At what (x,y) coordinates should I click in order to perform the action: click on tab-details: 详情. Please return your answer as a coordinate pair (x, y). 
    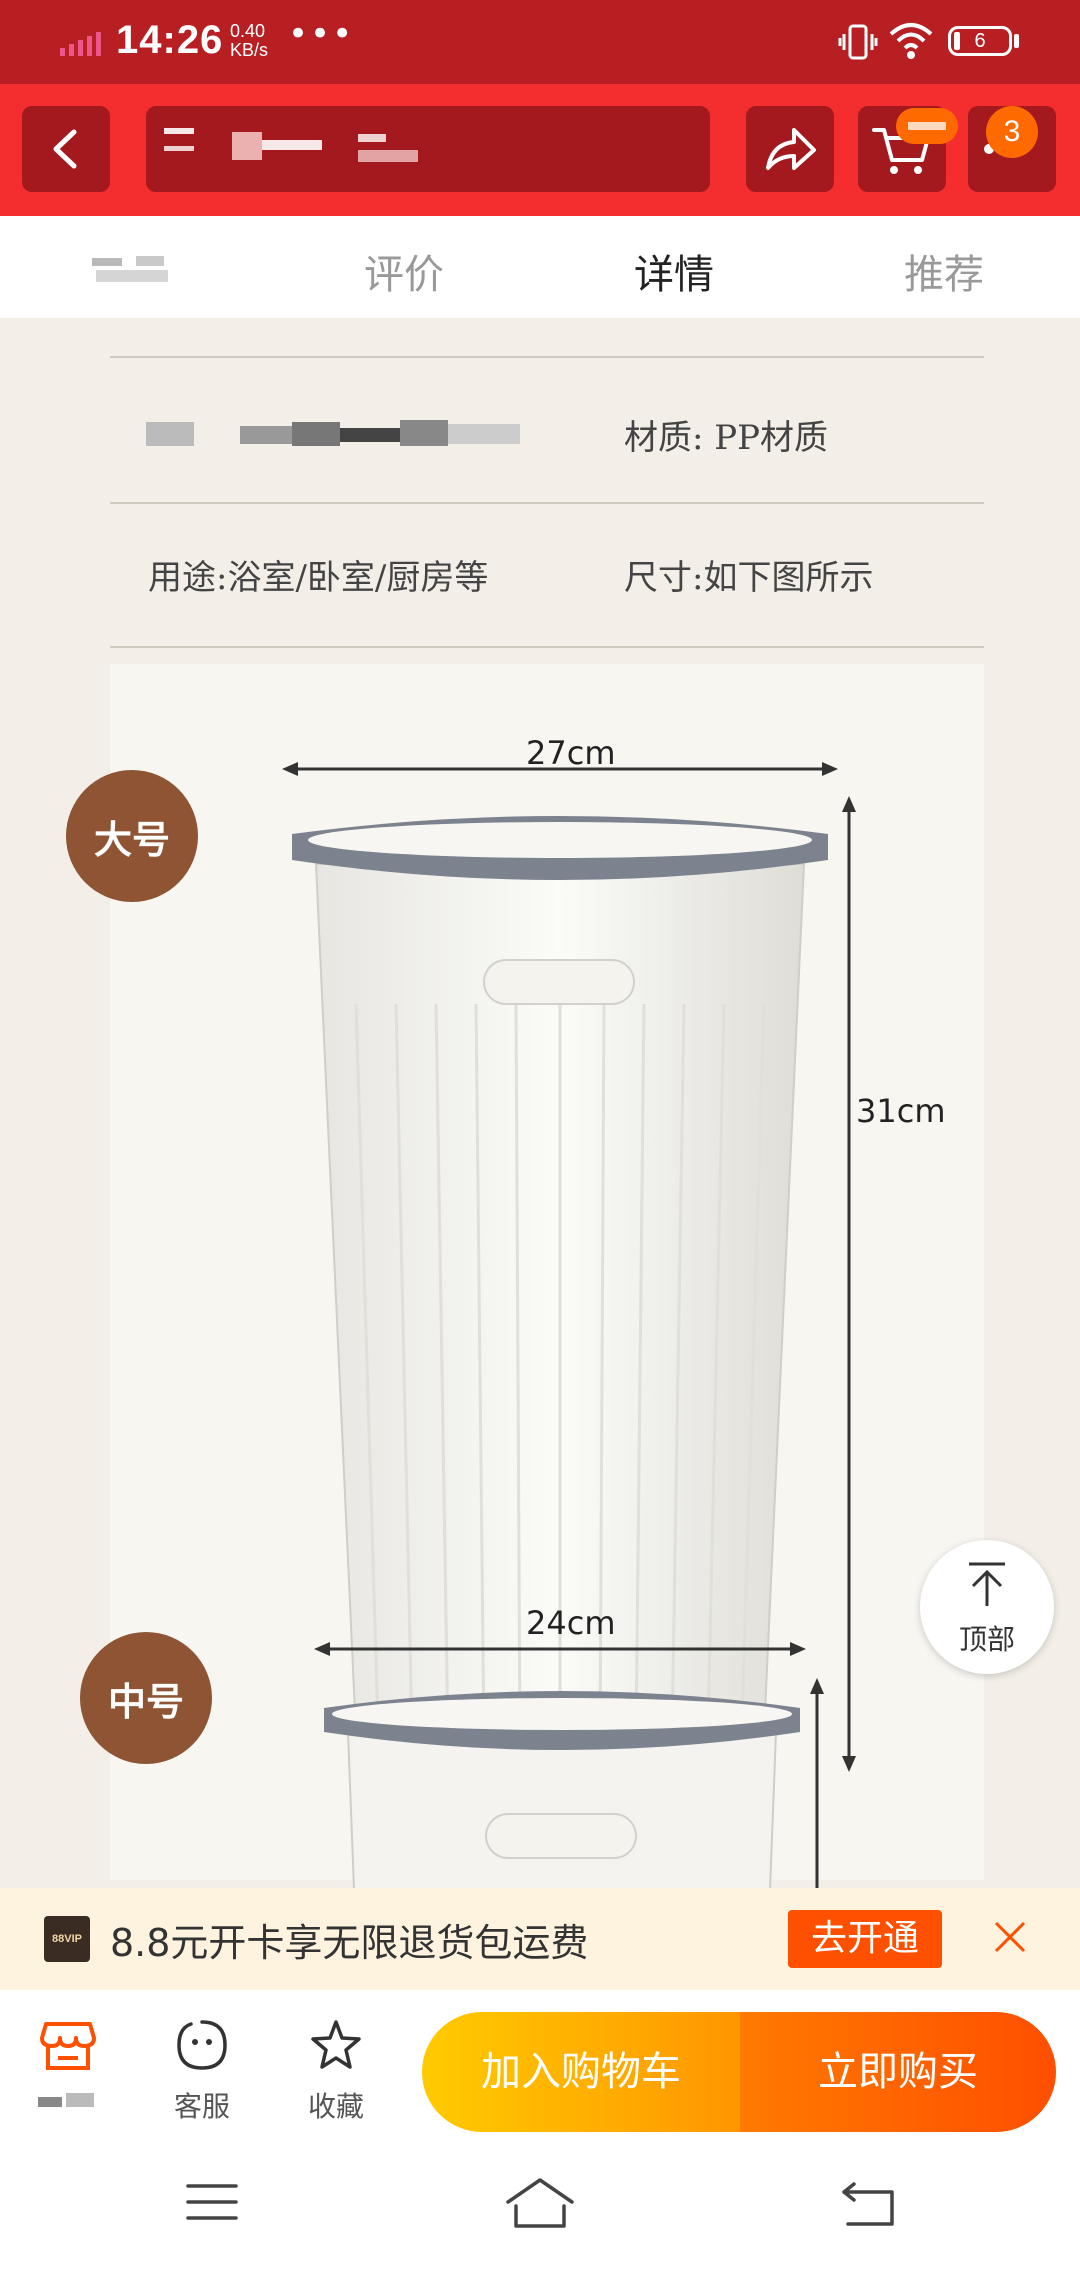
    Looking at the image, I should click on (674, 271).